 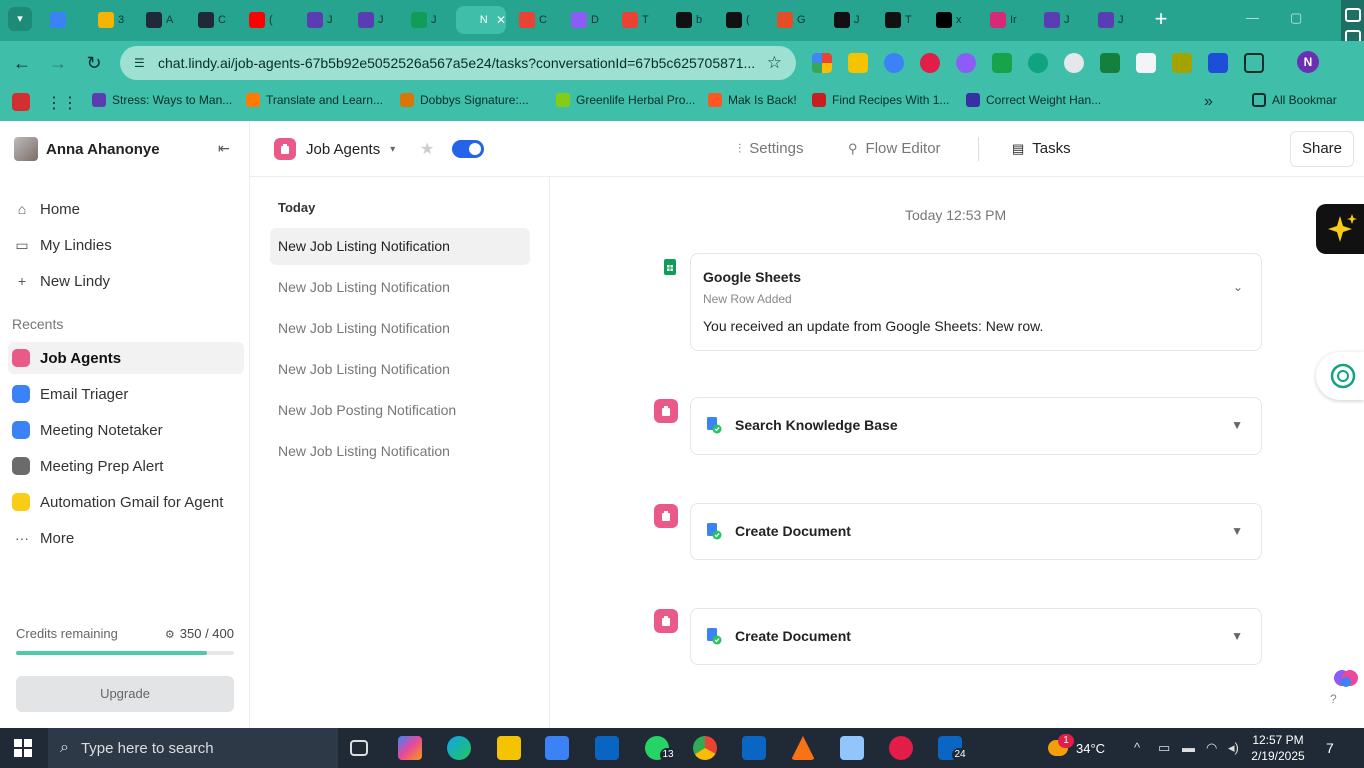 I want to click on back-button: ←, so click(x=22, y=63).